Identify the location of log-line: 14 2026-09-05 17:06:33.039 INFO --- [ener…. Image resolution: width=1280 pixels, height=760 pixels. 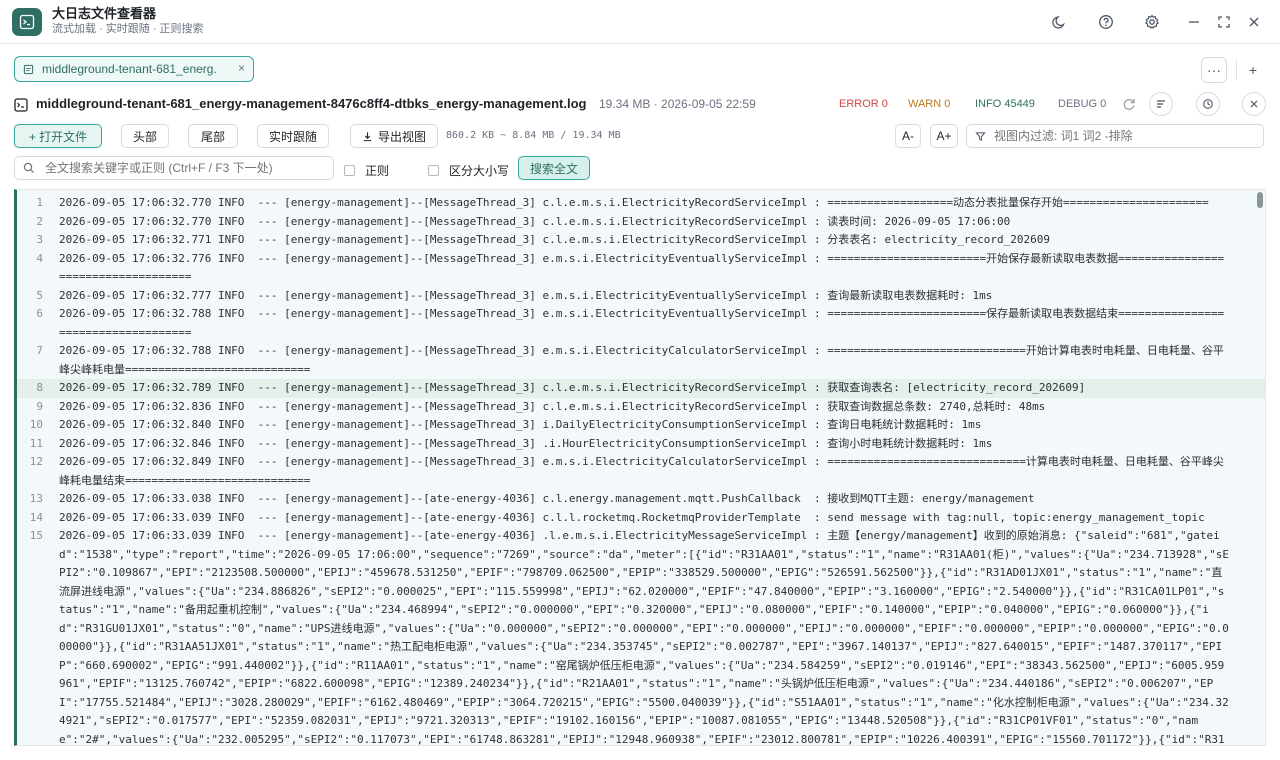
(641, 518).